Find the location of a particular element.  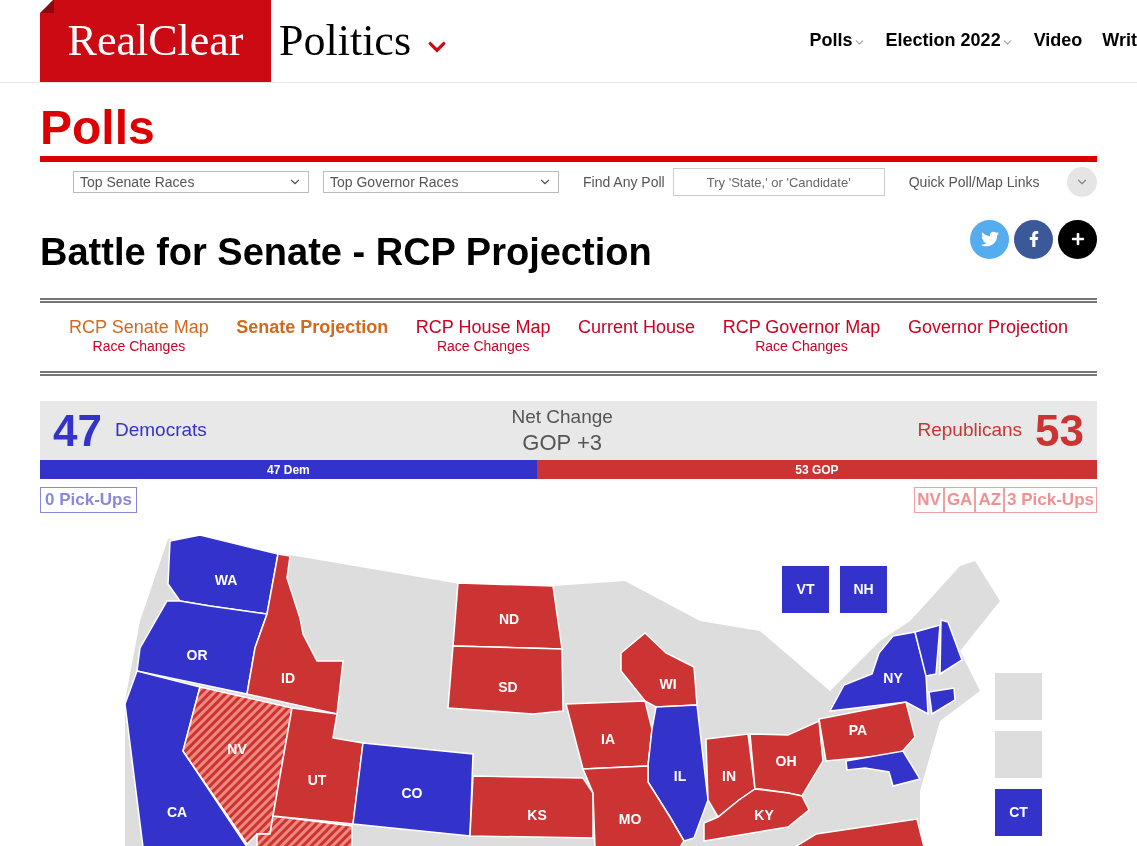

state-label: CA is located at coordinates (177, 811).